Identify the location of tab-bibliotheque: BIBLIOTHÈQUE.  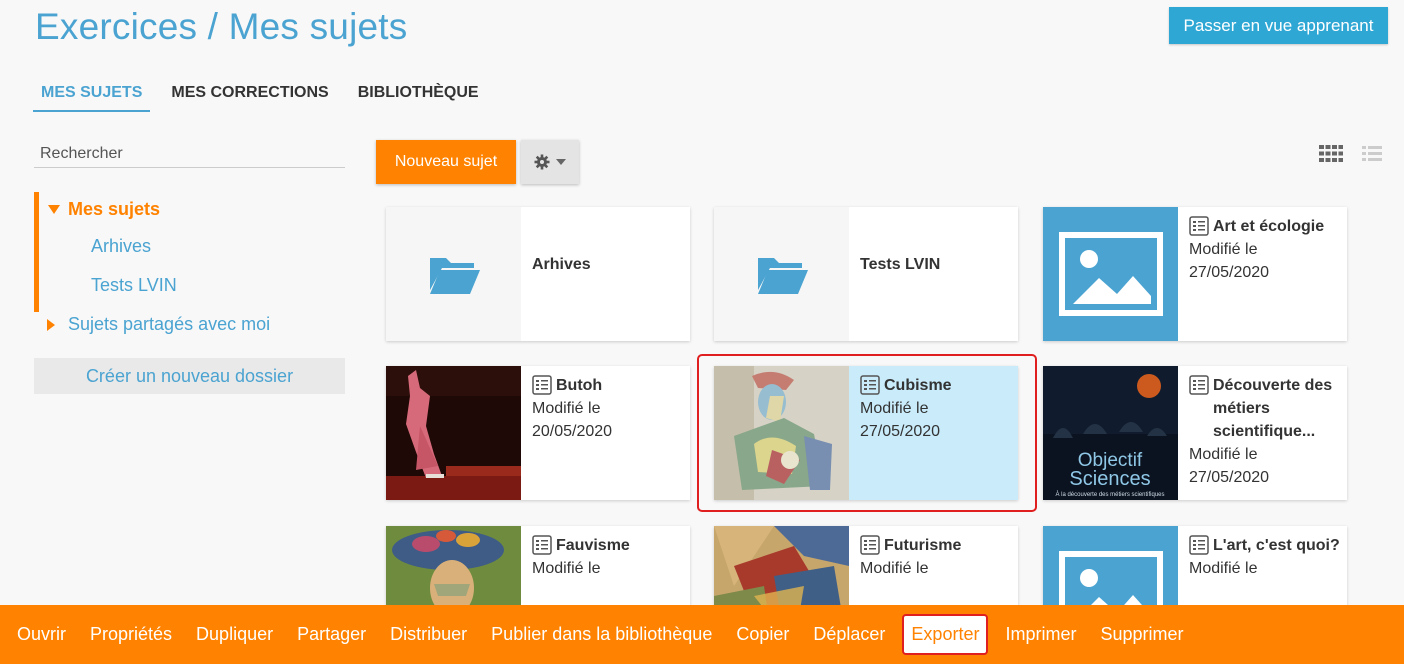
(418, 97).